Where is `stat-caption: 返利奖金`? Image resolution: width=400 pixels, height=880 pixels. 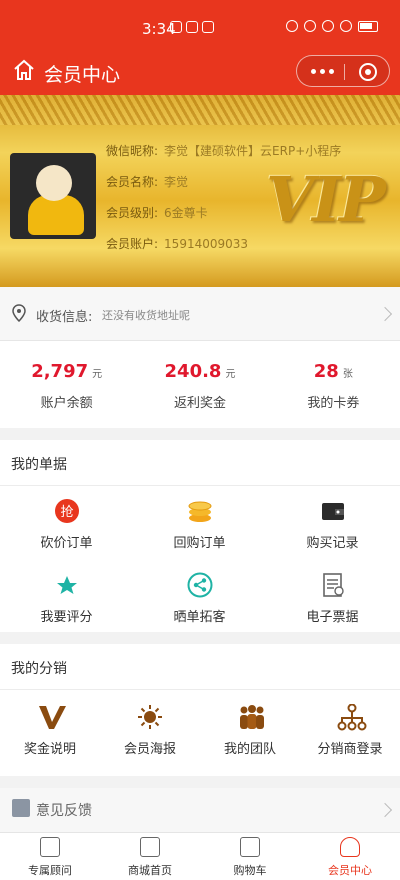 stat-caption: 返利奖金 is located at coordinates (199, 403).